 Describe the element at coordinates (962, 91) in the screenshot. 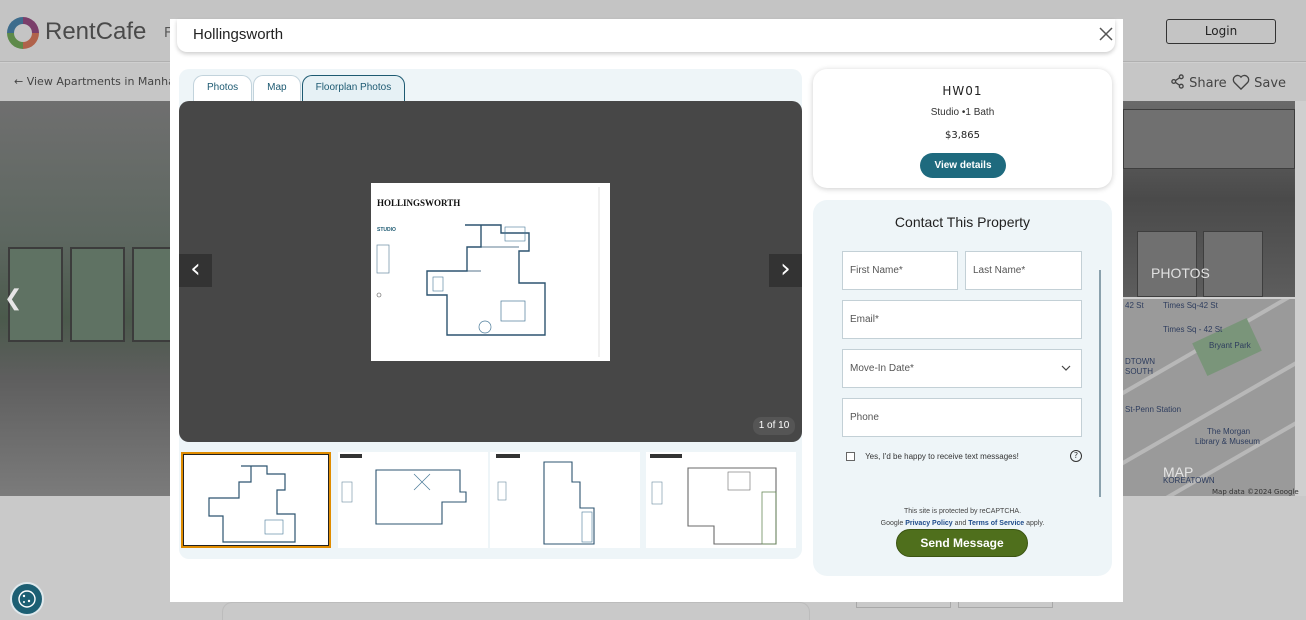

I see `unit-name: HW01` at that location.